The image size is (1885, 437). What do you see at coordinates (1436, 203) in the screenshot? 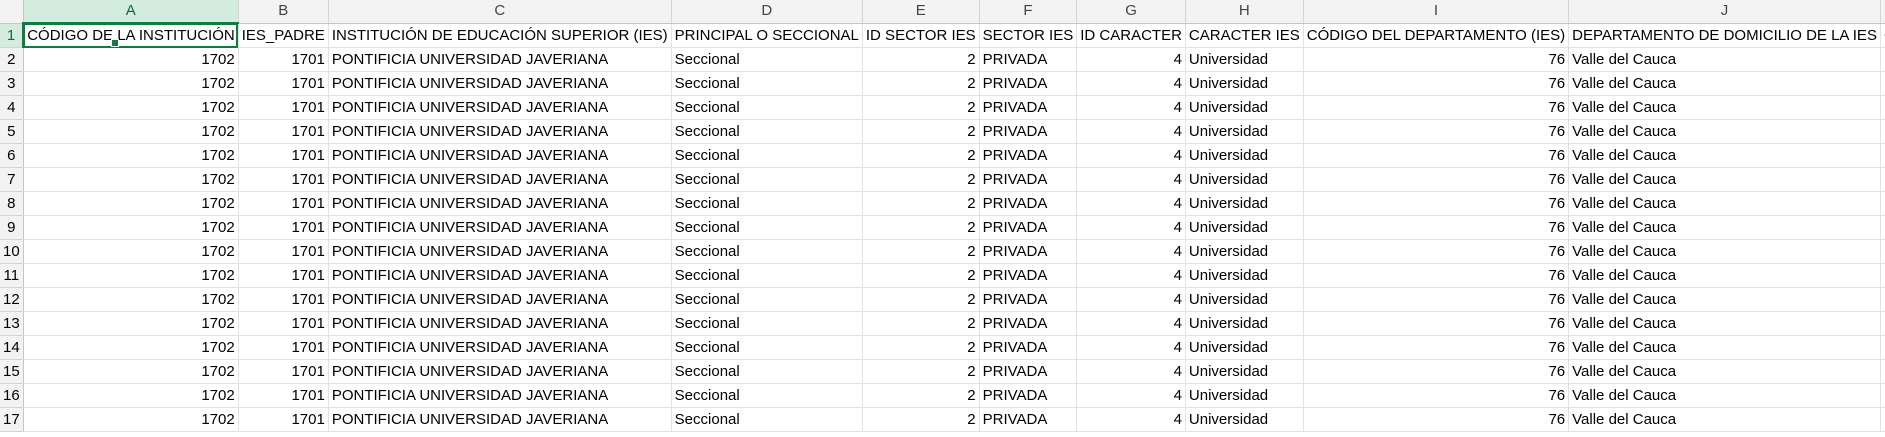
I see `cell-i8: 76` at bounding box center [1436, 203].